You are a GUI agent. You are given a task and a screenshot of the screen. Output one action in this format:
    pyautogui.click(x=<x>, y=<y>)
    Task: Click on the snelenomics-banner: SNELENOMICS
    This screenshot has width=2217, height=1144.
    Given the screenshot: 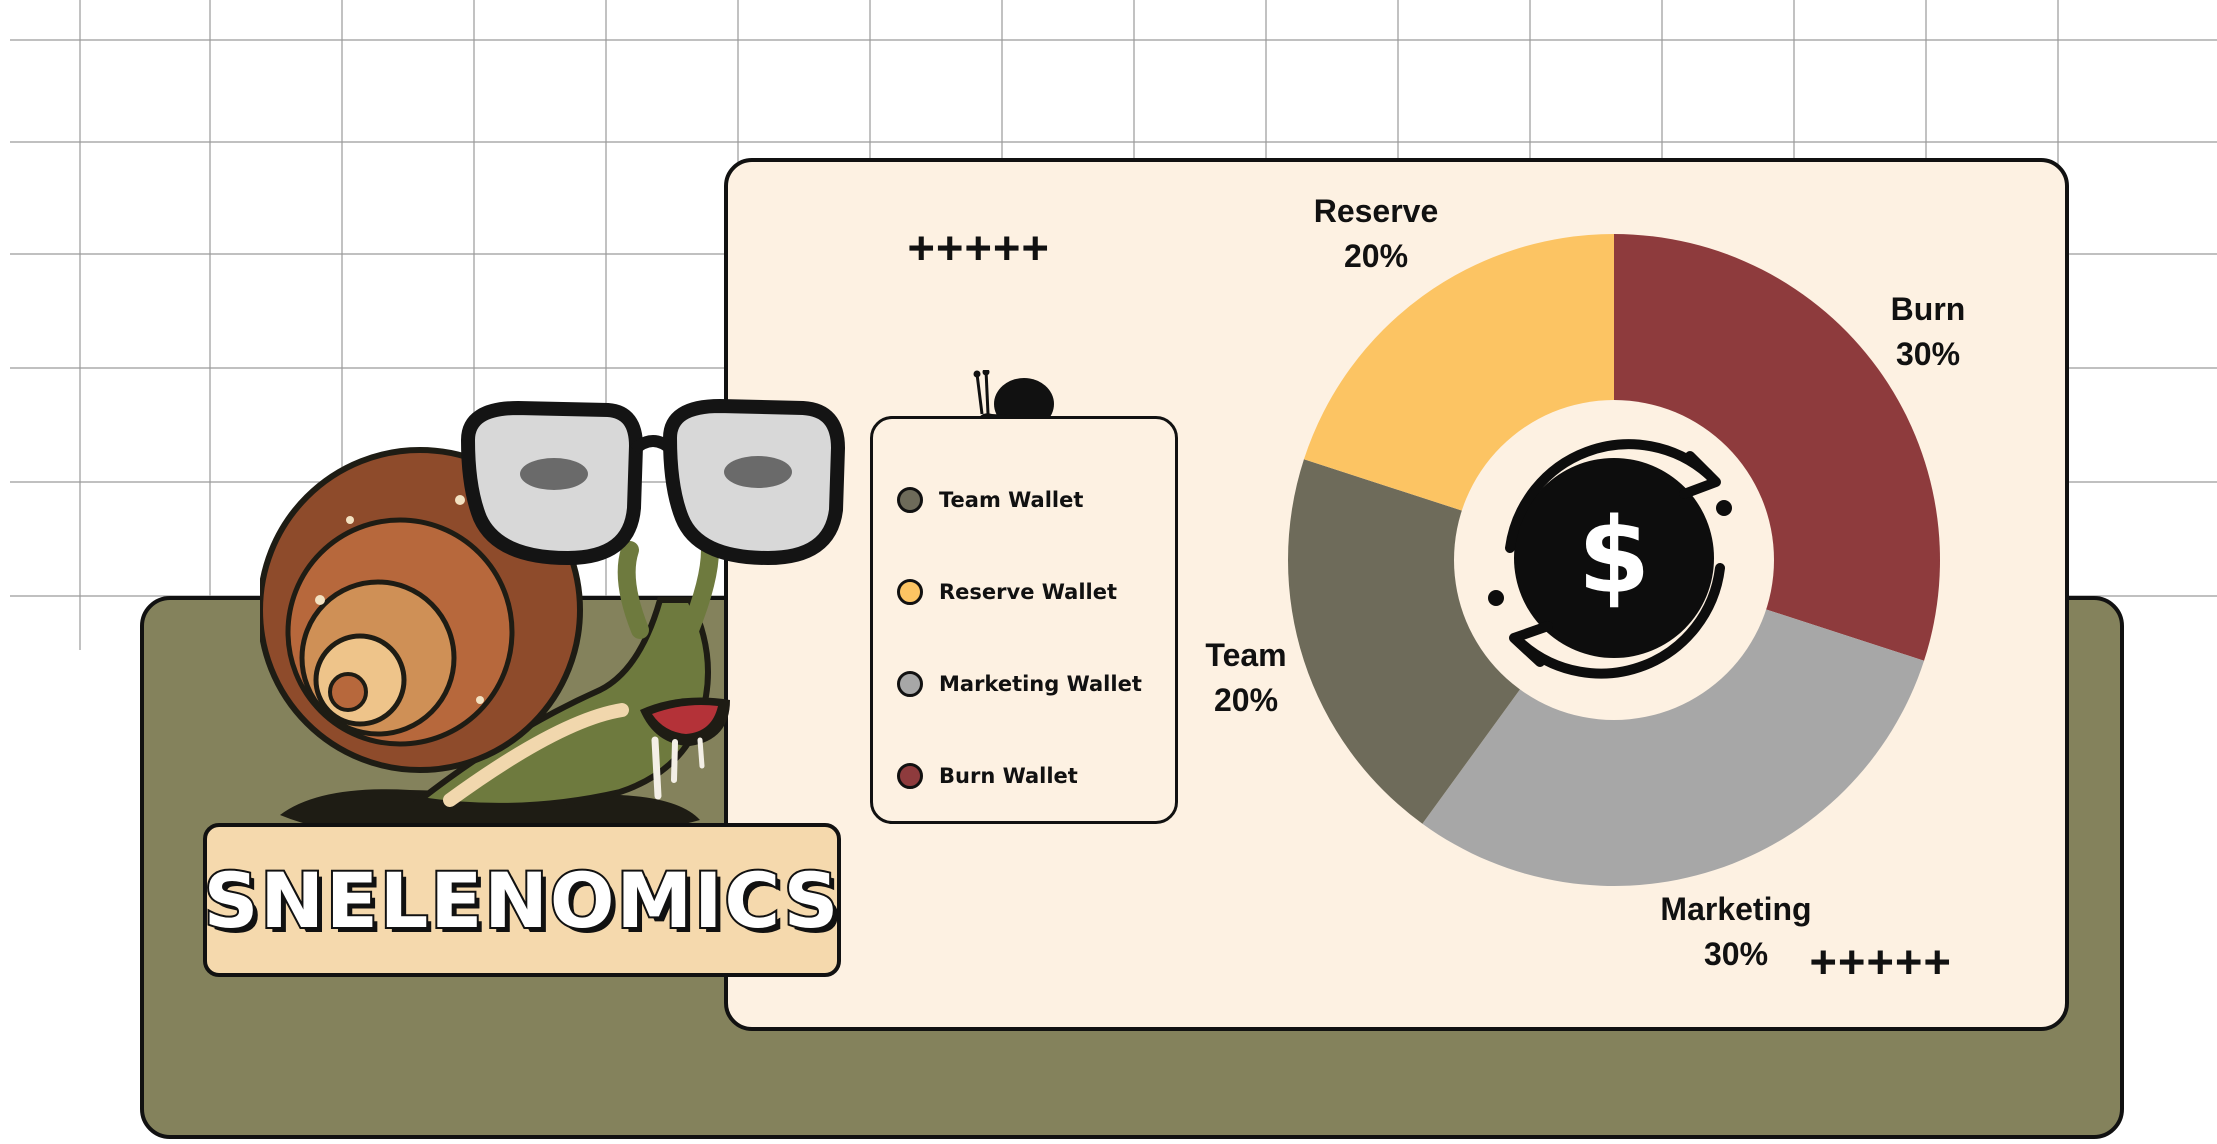 What is the action you would take?
    pyautogui.click(x=521, y=900)
    